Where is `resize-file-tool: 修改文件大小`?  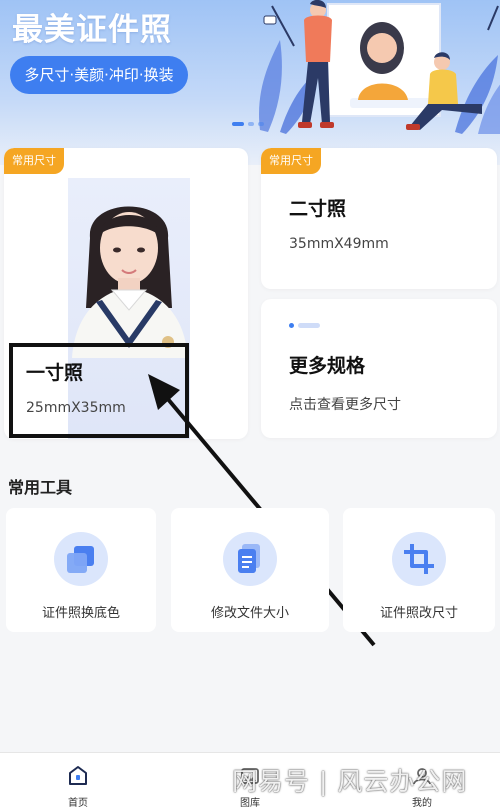 resize-file-tool: 修改文件大小 is located at coordinates (250, 570).